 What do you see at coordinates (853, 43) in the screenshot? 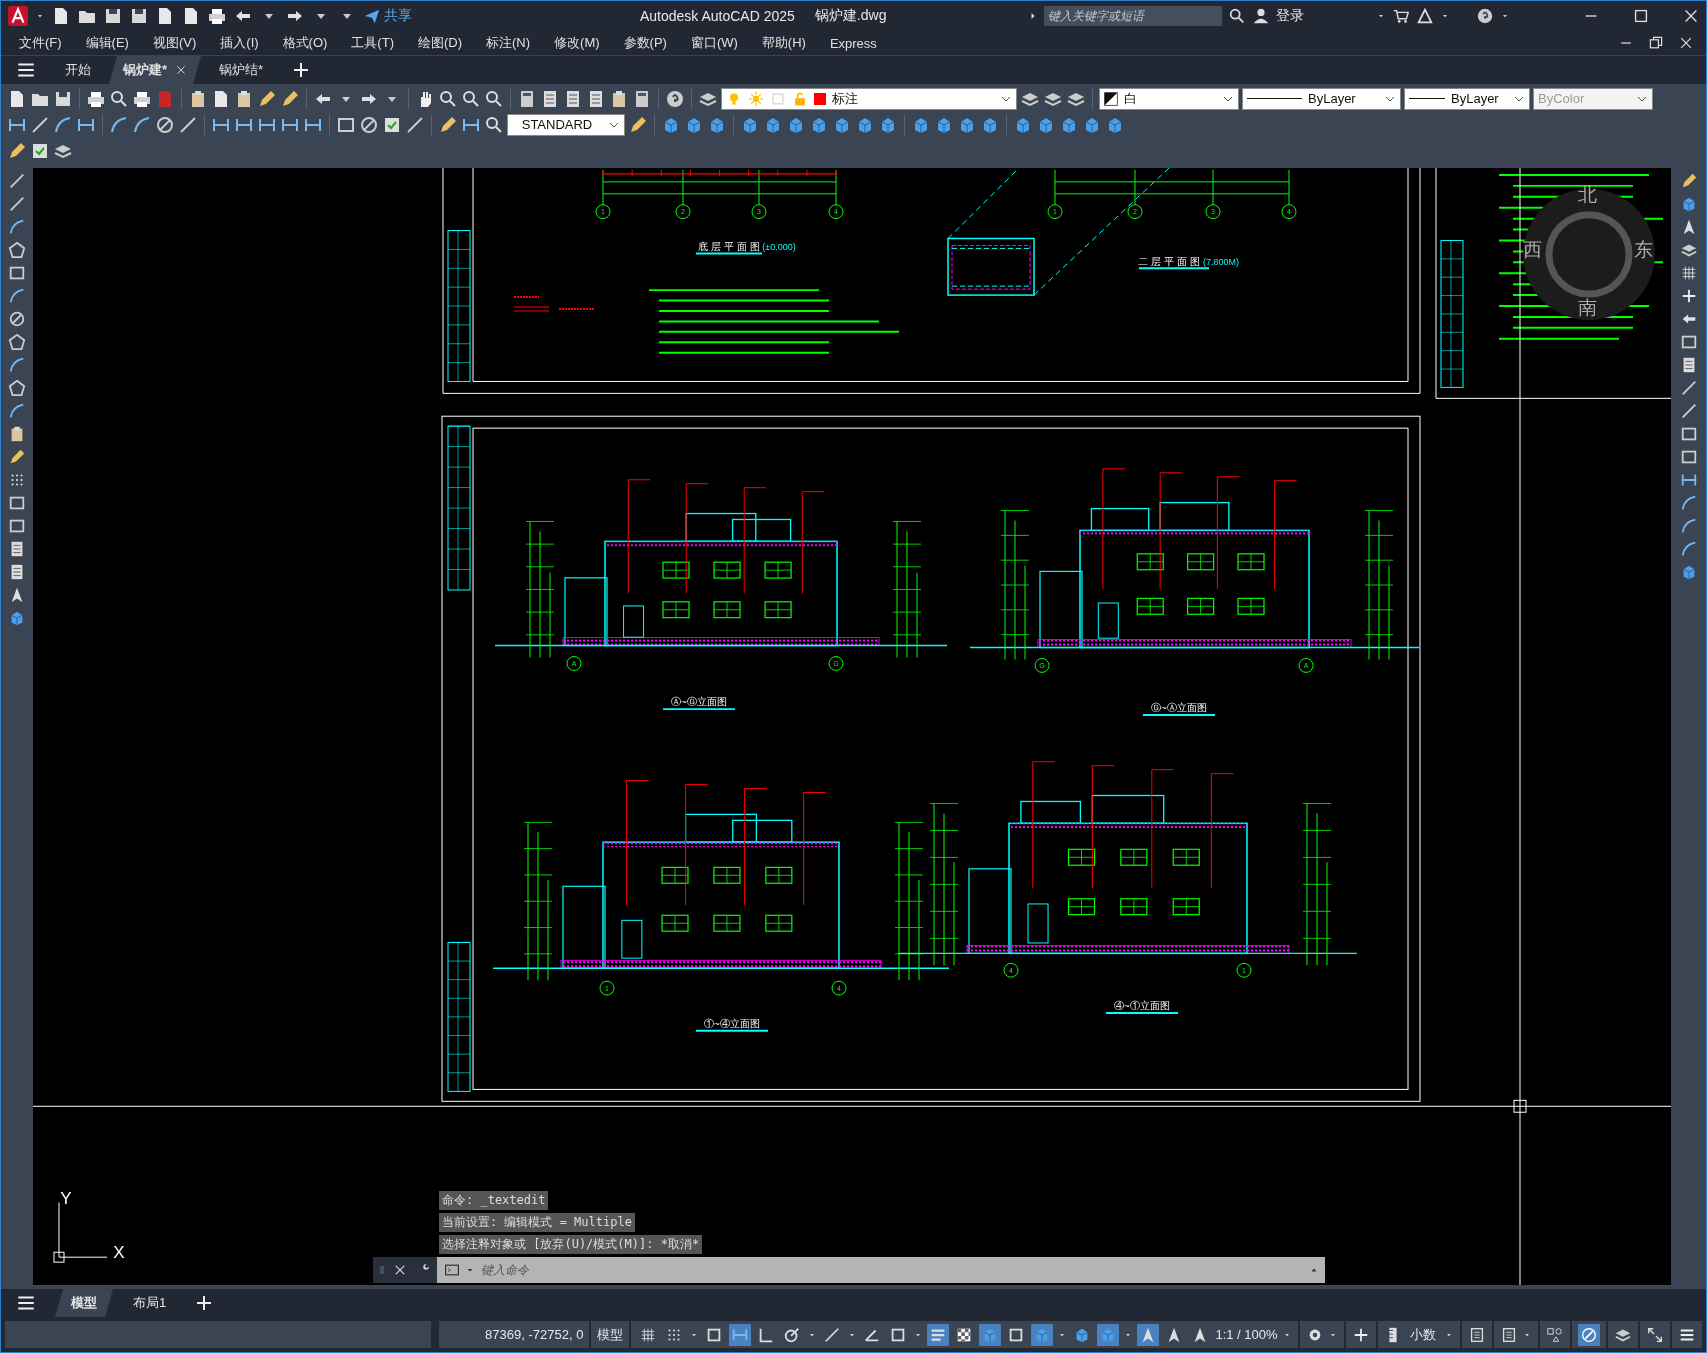
I see `menu-item: Express` at bounding box center [853, 43].